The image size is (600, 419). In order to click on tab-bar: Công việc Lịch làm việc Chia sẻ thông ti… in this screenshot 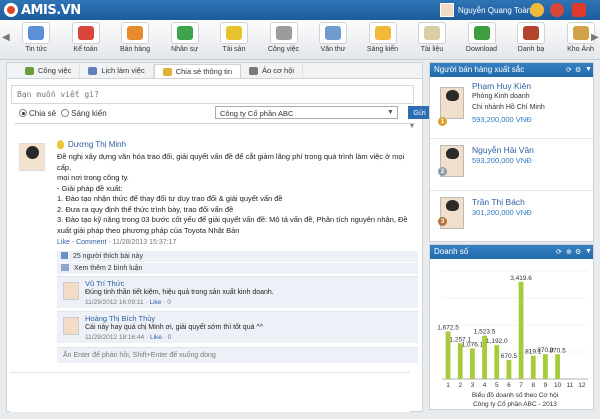, I will do `click(214, 71)`.